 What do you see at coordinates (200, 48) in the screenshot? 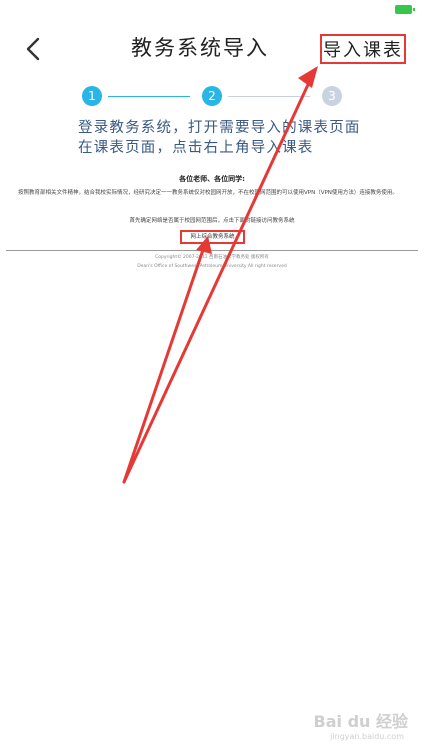
I see `page-title: 教务系统导入` at bounding box center [200, 48].